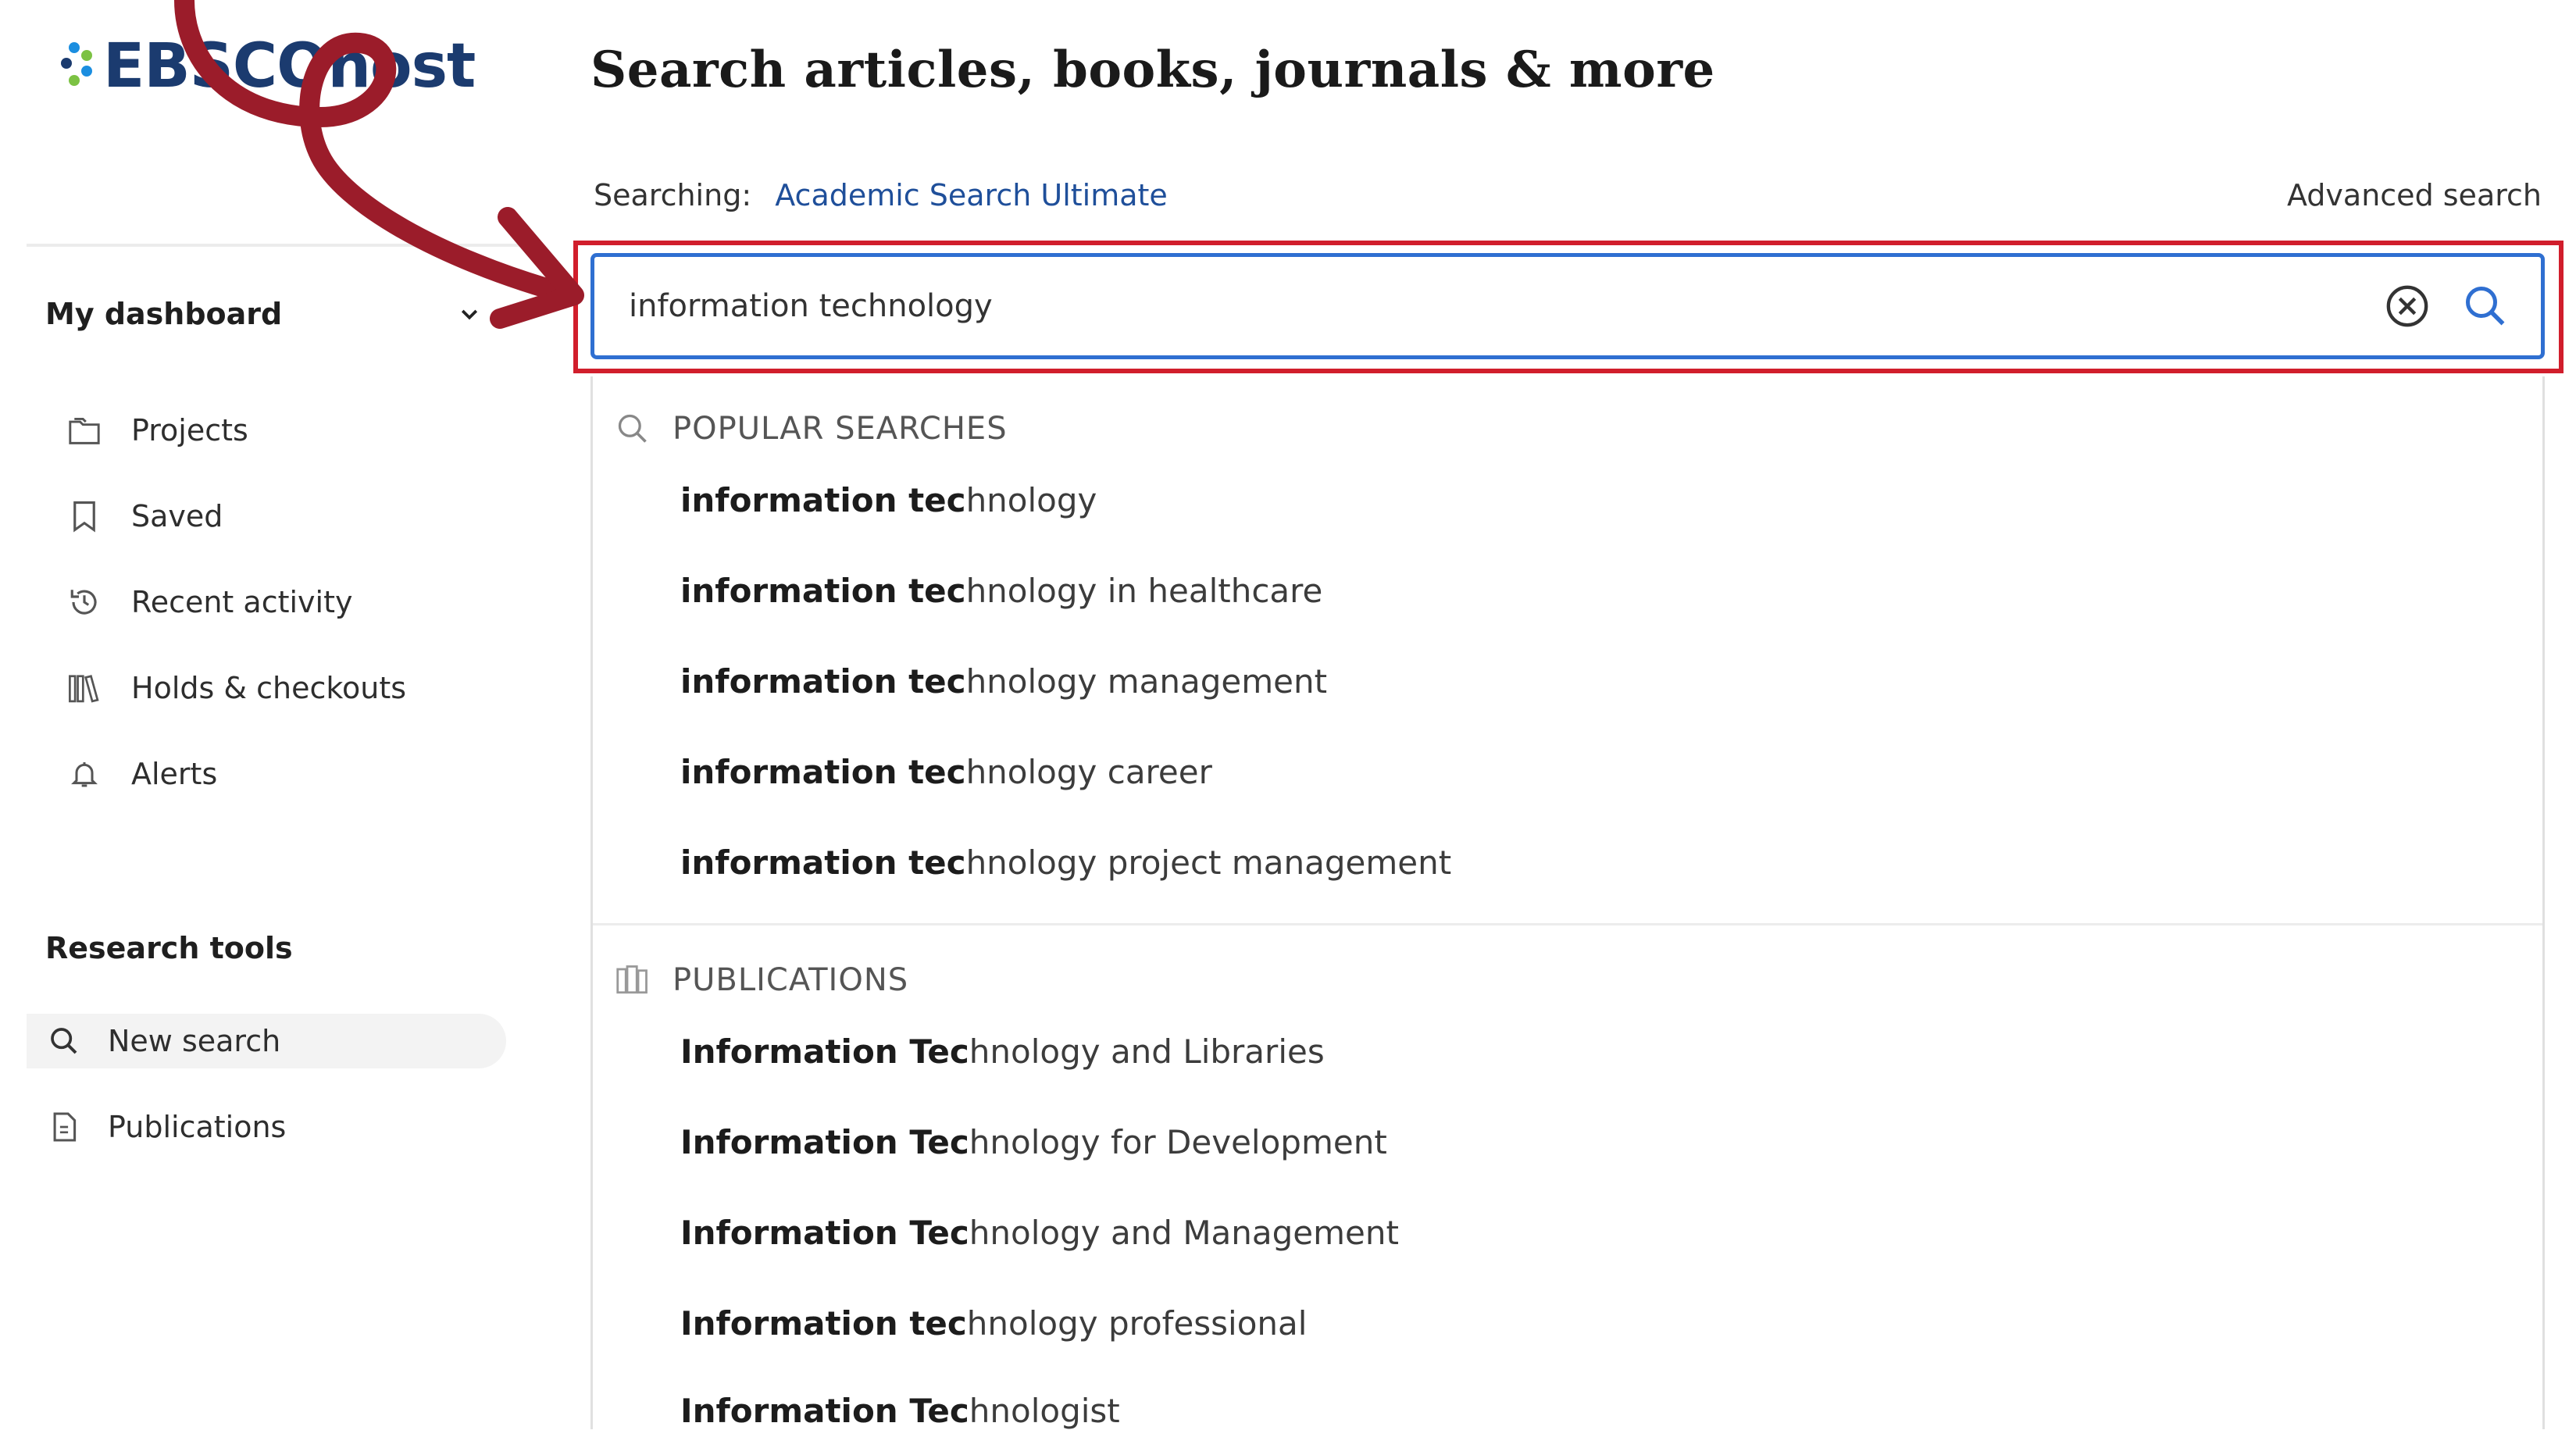 This screenshot has height=1430, width=2576. I want to click on sidebar-item-projects: Projects, so click(157, 430).